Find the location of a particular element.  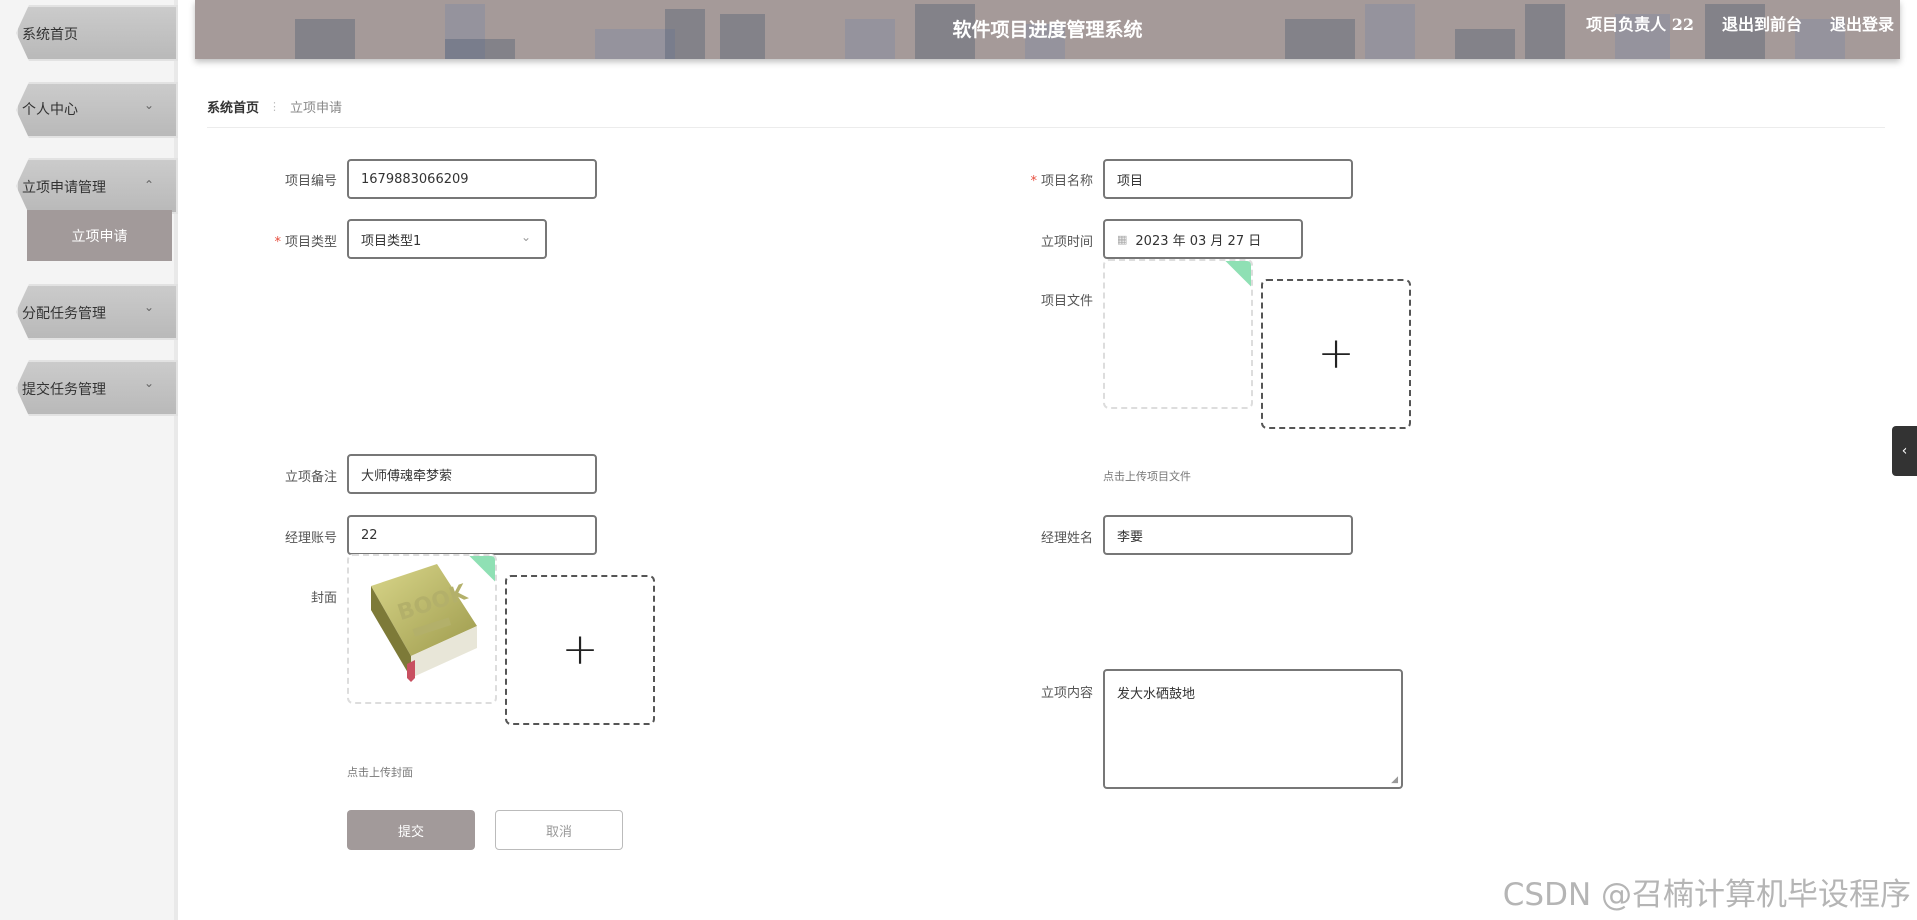

current-user-label: 项目负责人 22 is located at coordinates (1640, 24).